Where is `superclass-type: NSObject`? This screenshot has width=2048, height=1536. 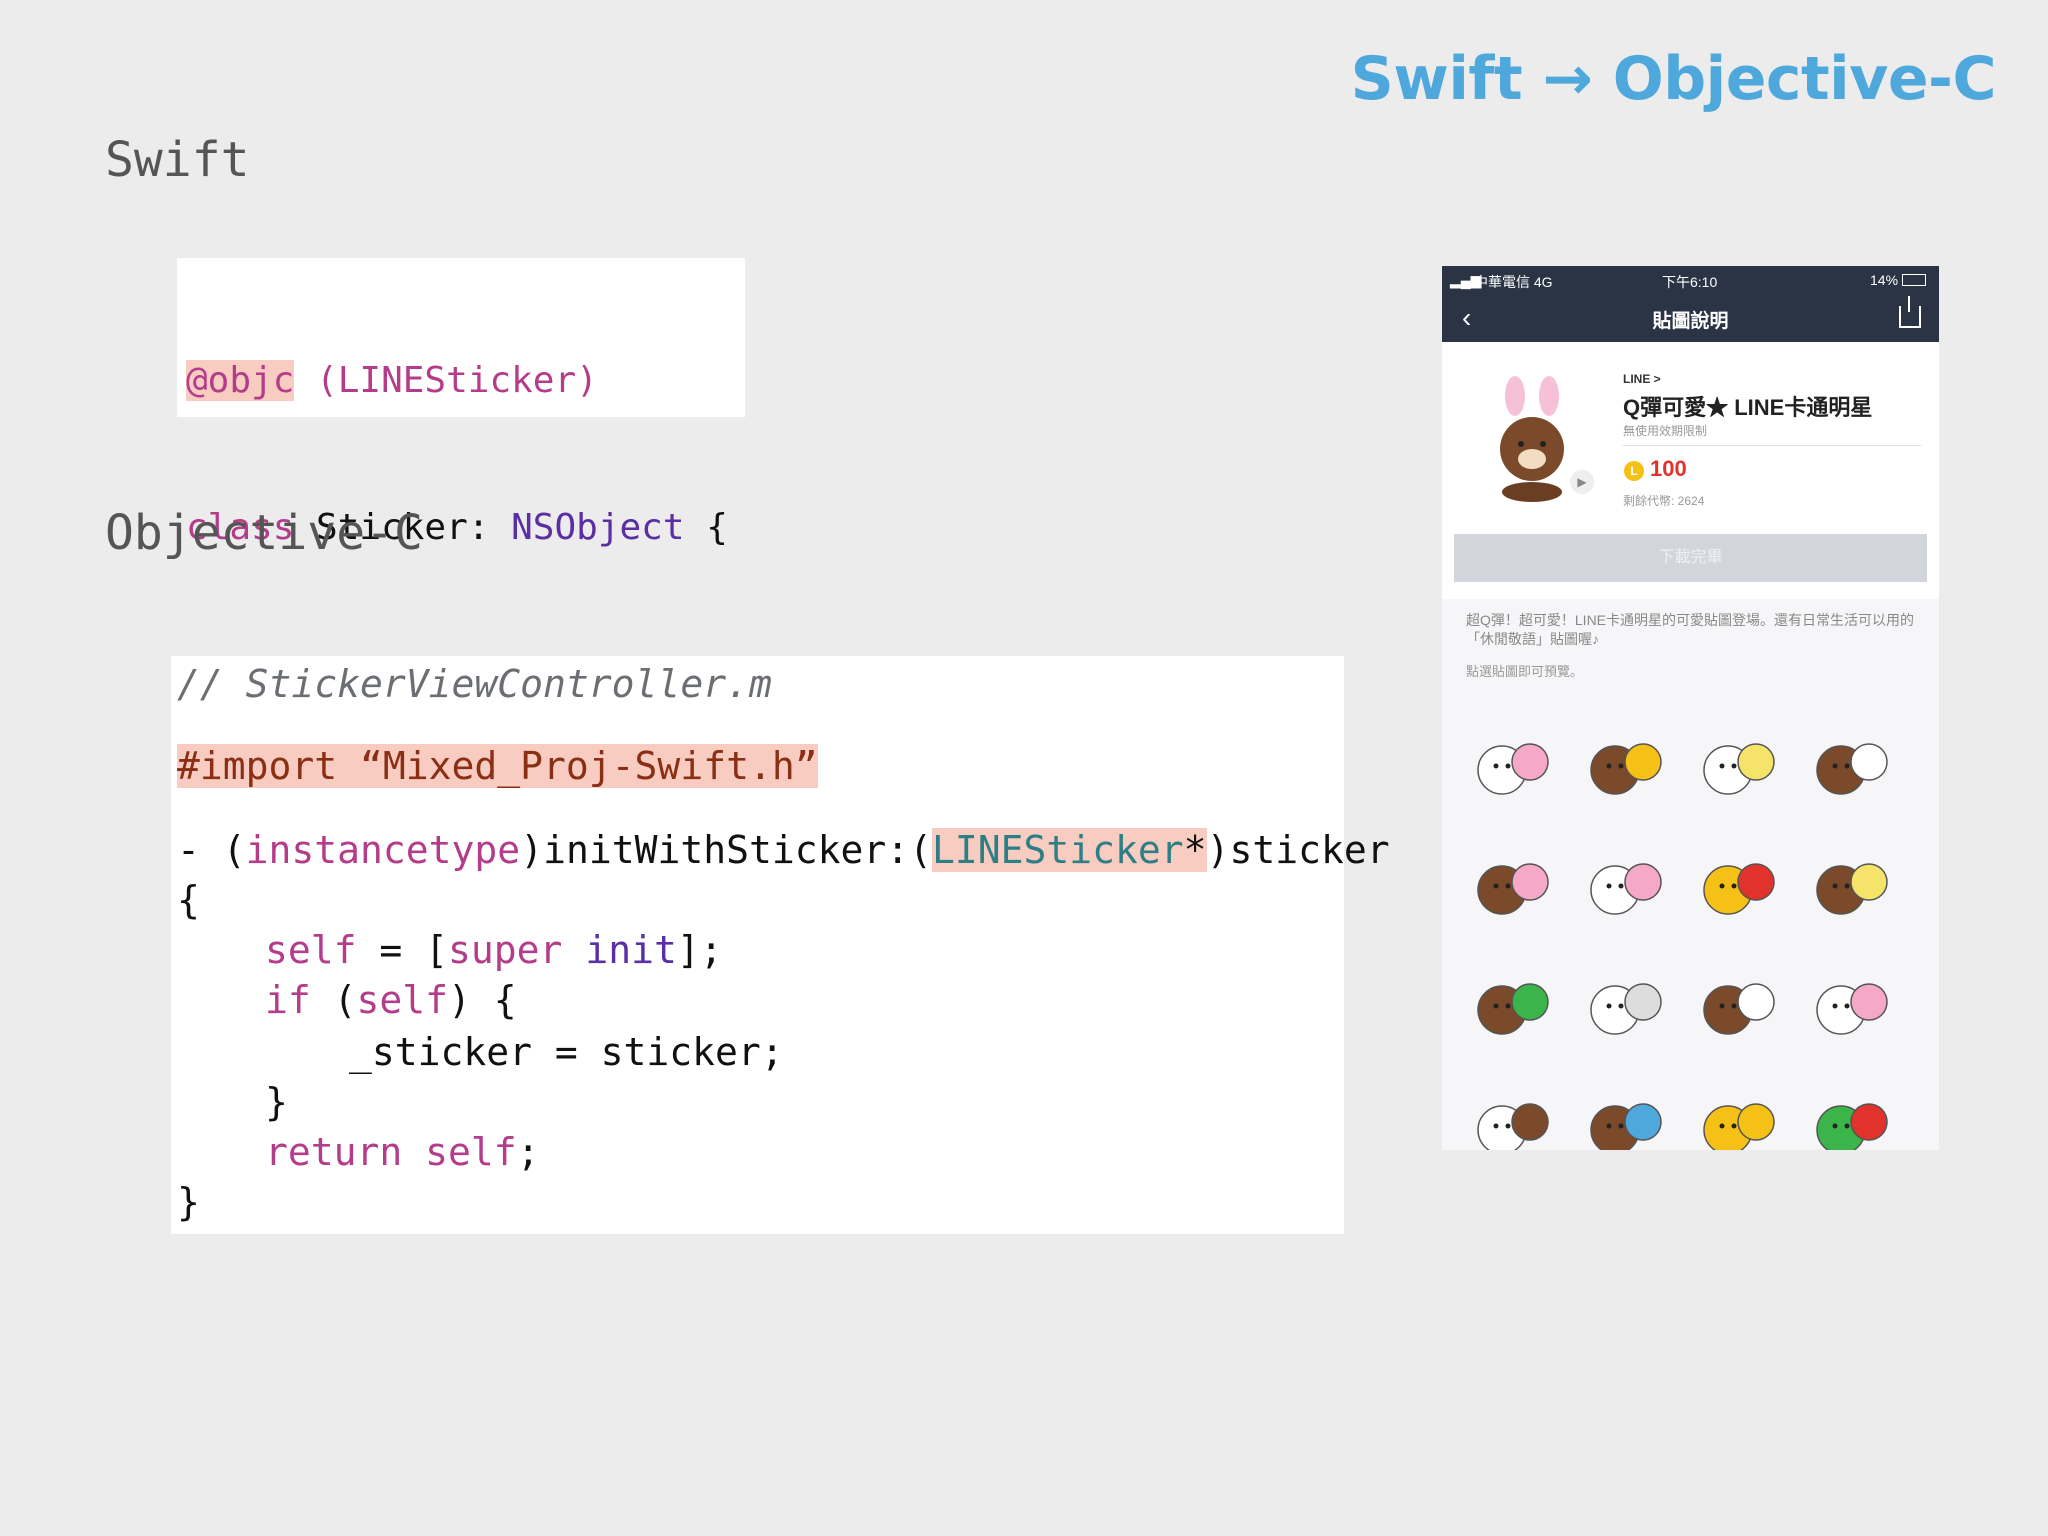 superclass-type: NSObject is located at coordinates (598, 527).